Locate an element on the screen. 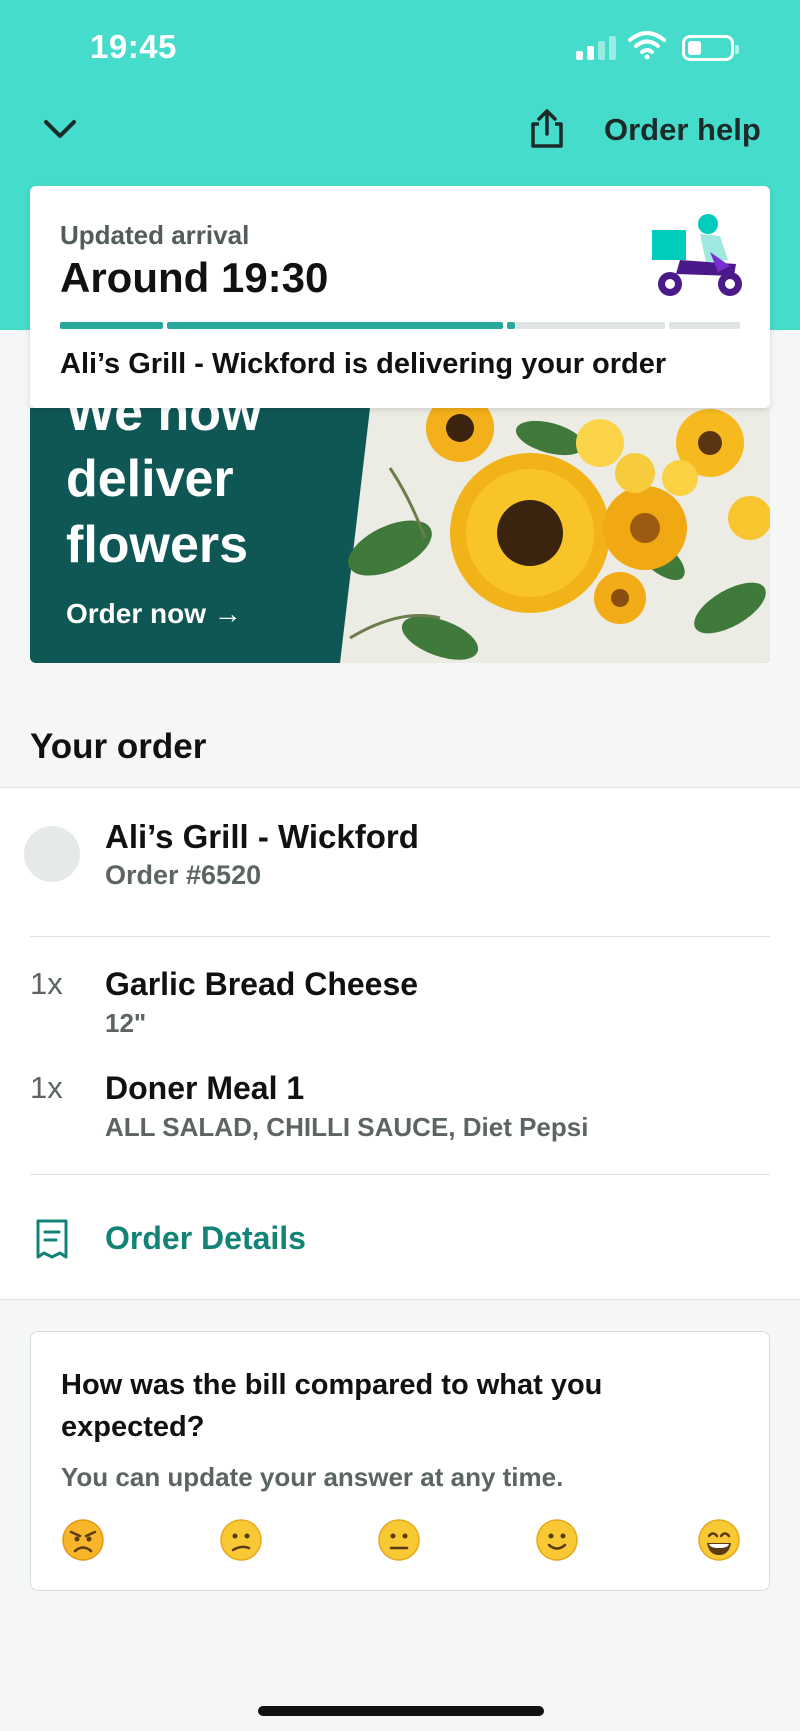 This screenshot has width=800, height=1731. banner-headline-line: deliver is located at coordinates (150, 479).